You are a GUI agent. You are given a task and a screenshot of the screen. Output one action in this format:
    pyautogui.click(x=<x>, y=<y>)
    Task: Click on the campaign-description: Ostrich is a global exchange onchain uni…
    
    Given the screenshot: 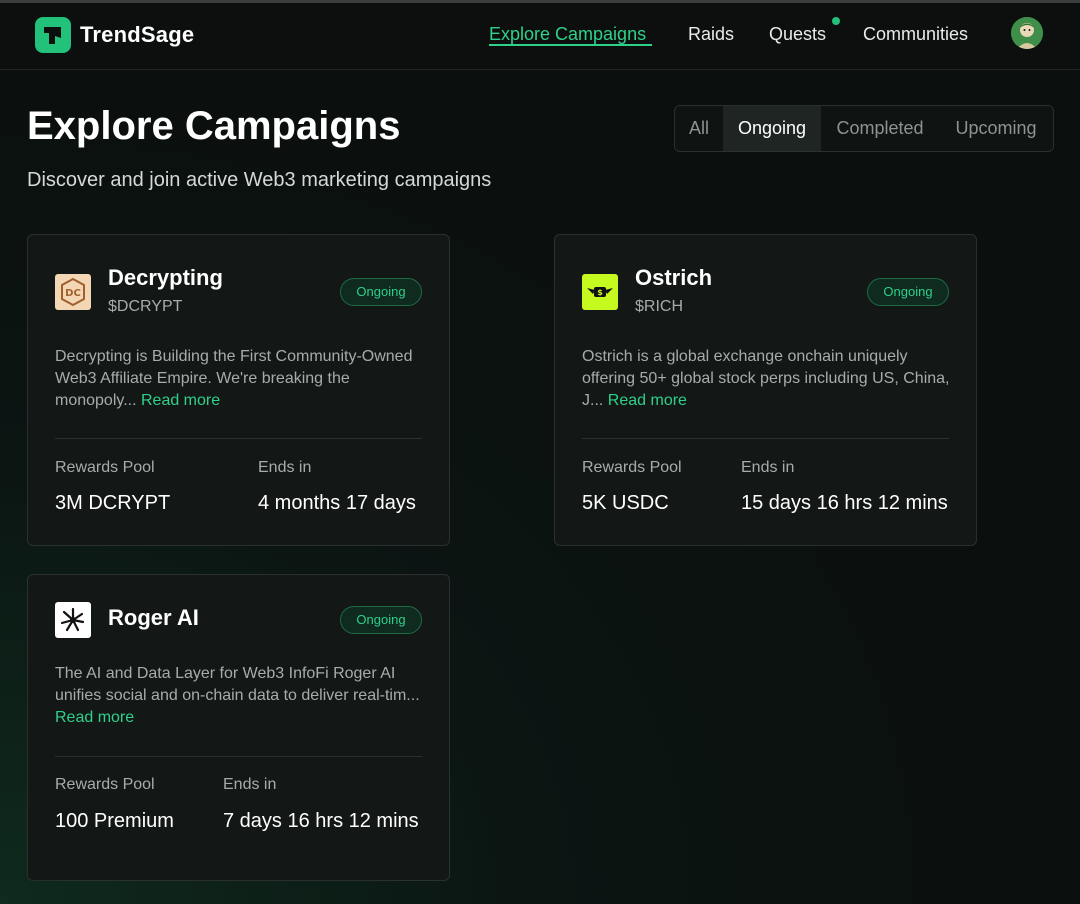 What is the action you would take?
    pyautogui.click(x=767, y=379)
    